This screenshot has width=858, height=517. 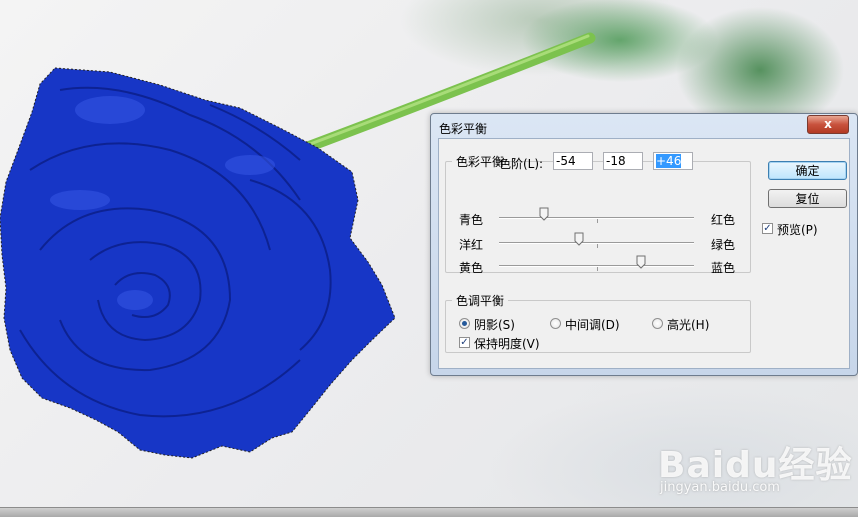 I want to click on radio-label-highlights: 高光(H), so click(x=688, y=324).